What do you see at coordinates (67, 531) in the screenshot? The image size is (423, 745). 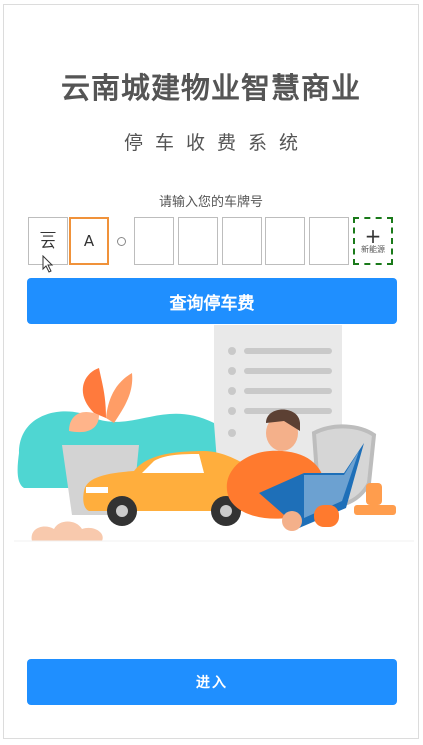 I see `cloud-shape` at bounding box center [67, 531].